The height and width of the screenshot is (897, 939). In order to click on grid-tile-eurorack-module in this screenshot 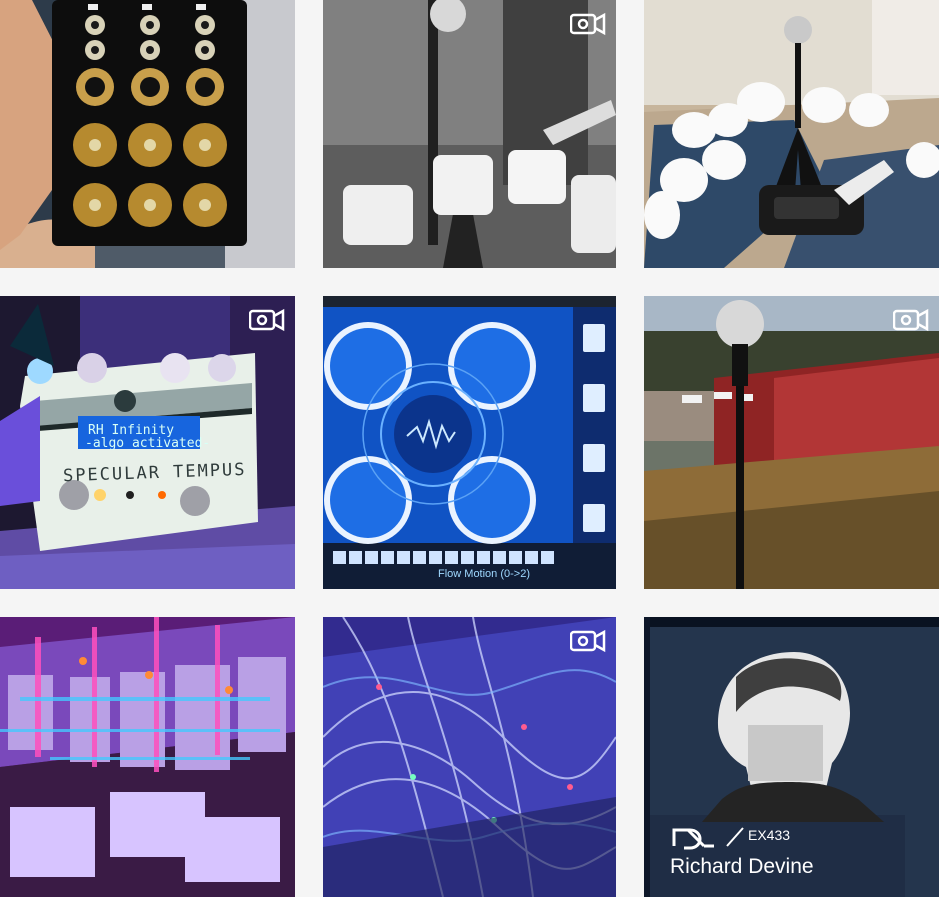, I will do `click(147, 134)`.